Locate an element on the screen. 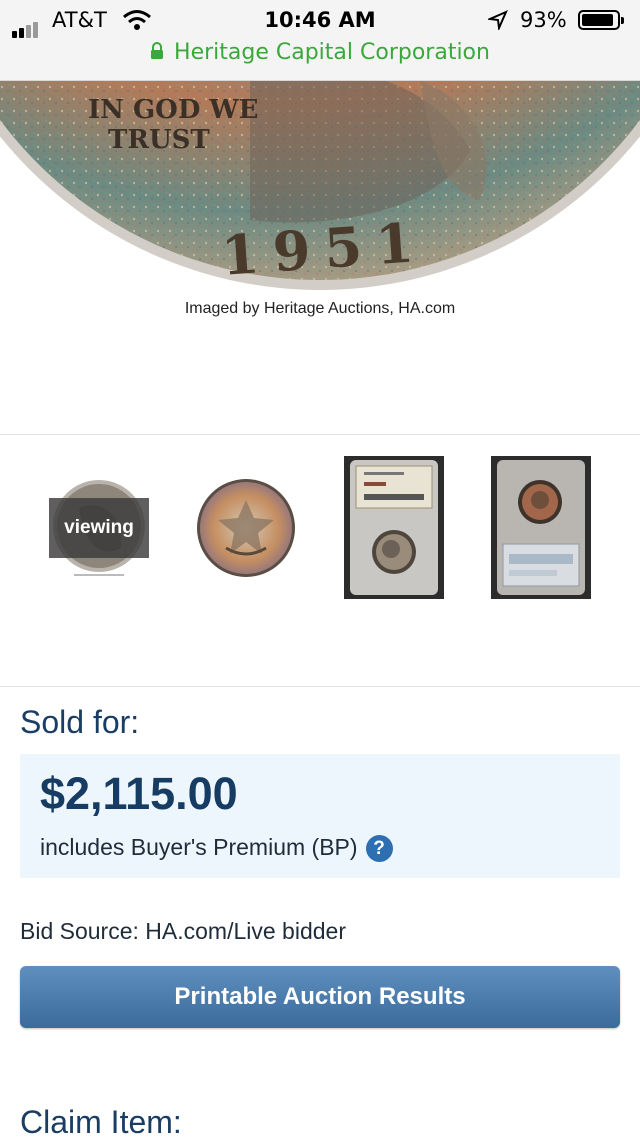  battery-percent: 93% is located at coordinates (543, 20).